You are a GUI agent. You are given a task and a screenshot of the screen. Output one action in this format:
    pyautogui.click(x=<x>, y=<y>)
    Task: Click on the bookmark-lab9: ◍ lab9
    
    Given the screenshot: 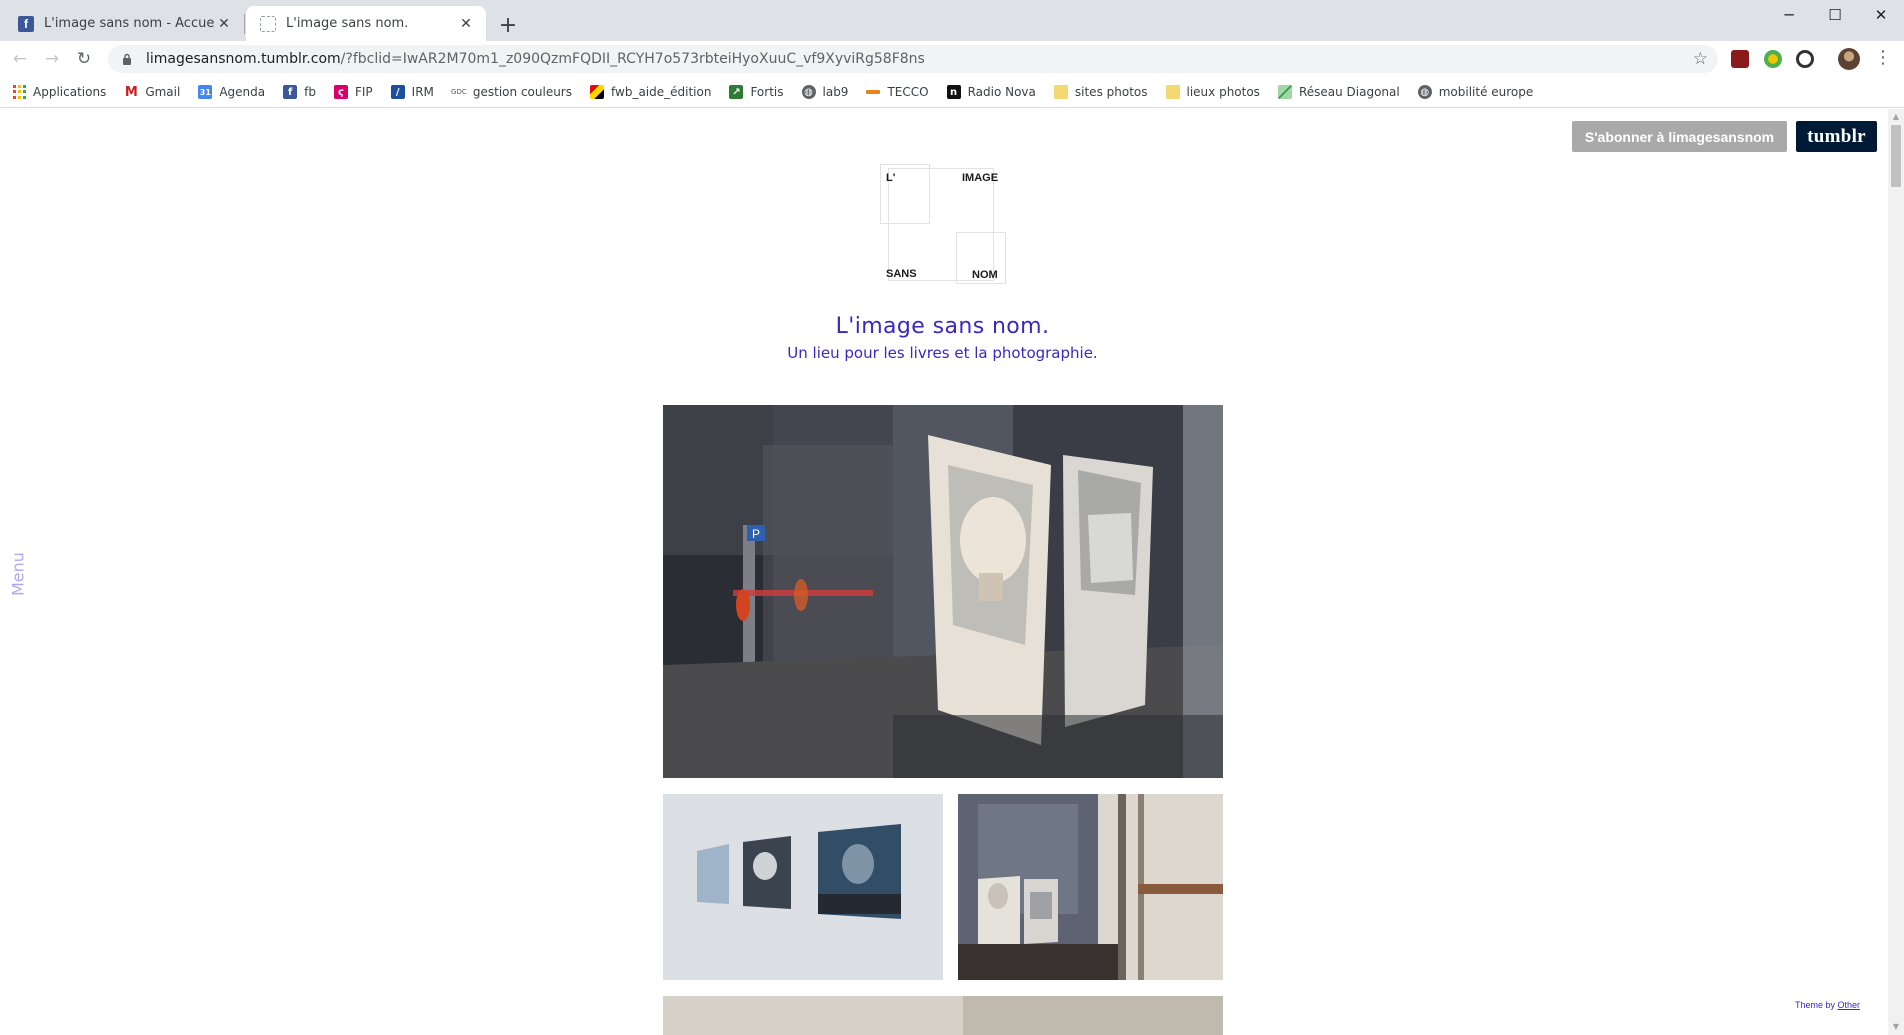 What is the action you would take?
    pyautogui.click(x=825, y=92)
    